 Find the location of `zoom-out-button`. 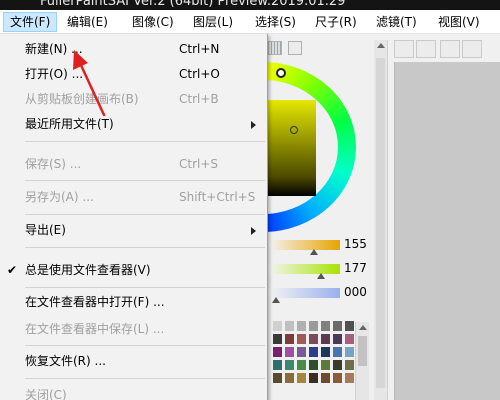

zoom-out-button is located at coordinates (450, 49).